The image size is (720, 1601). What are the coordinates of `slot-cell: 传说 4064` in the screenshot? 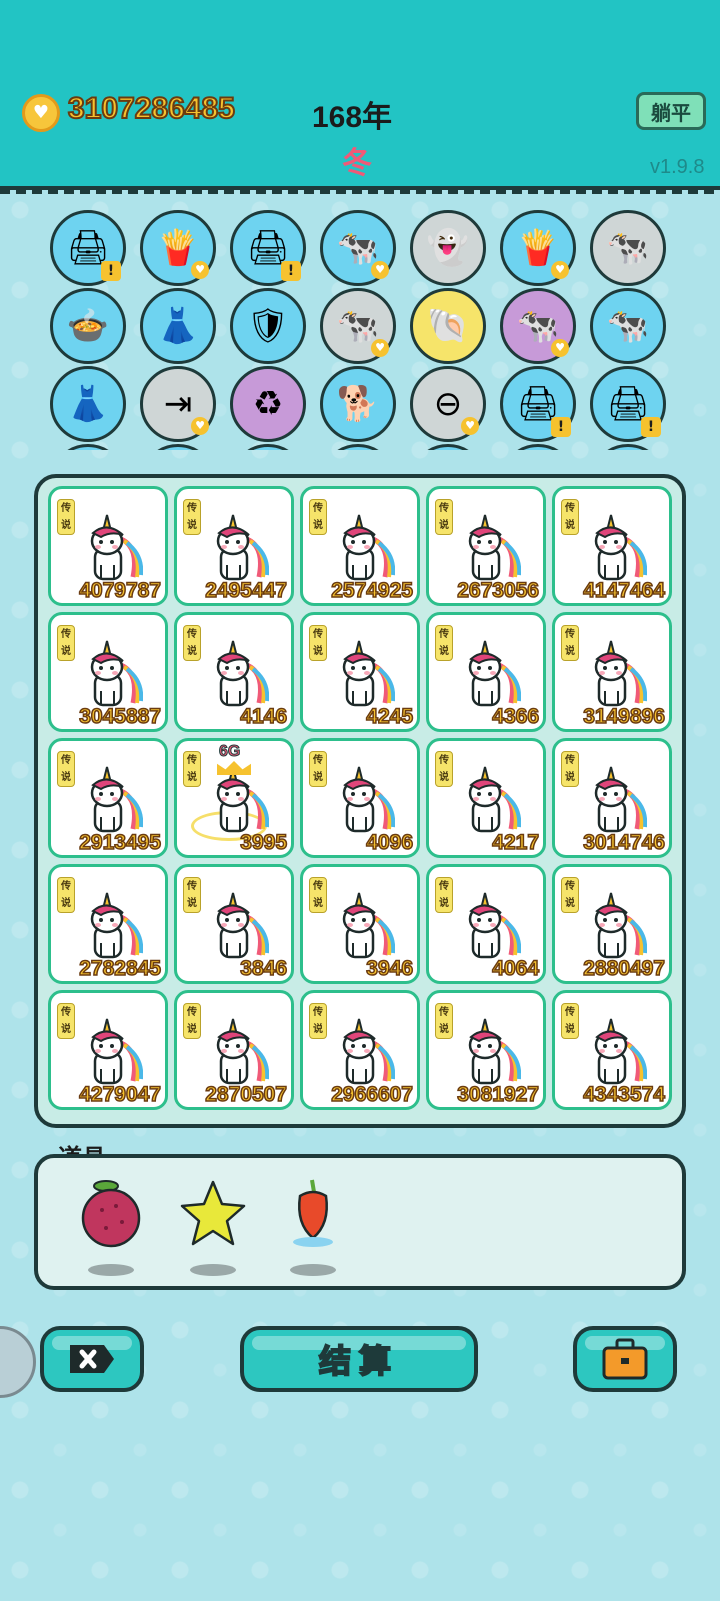 It's located at (486, 924).